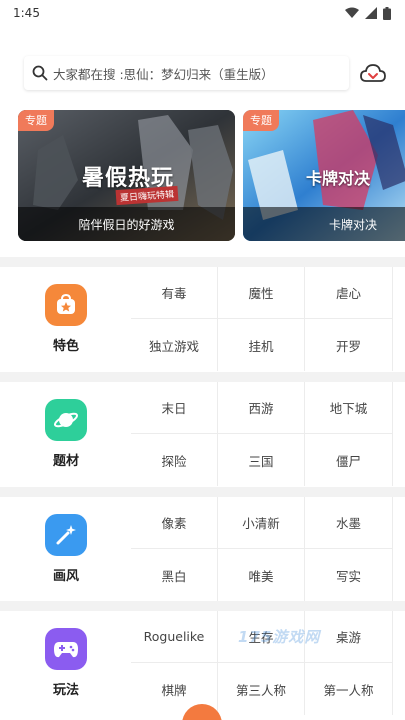 This screenshot has height=720, width=405. What do you see at coordinates (349, 575) in the screenshot?
I see `tag-item: 写实` at bounding box center [349, 575].